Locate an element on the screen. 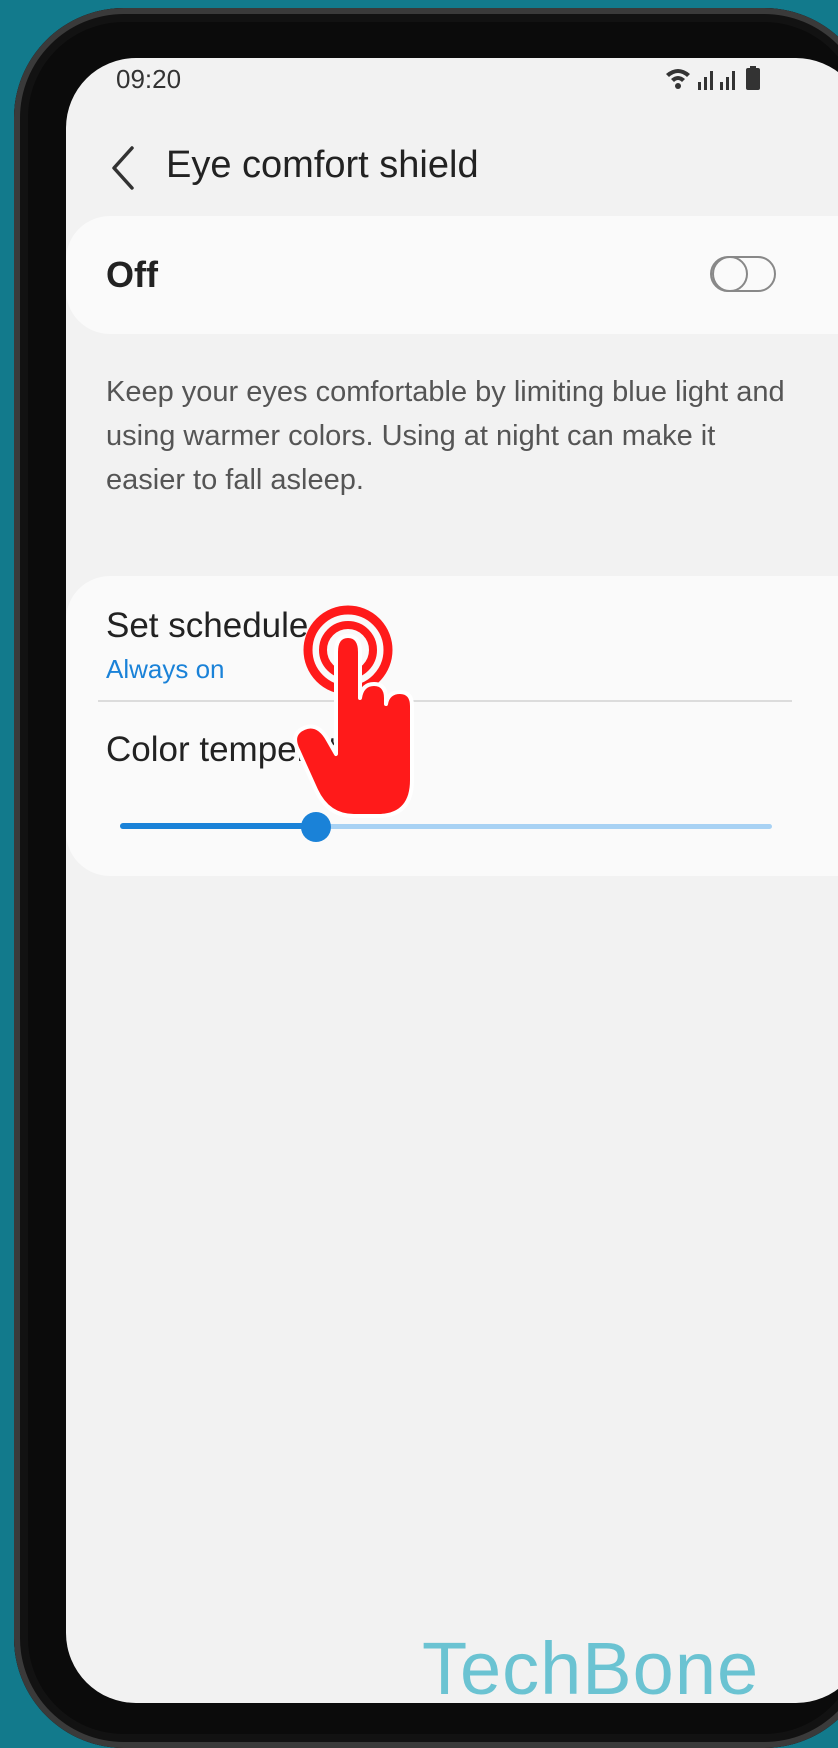 The width and height of the screenshot is (838, 1748). master-toggle-card: Off is located at coordinates (452, 275).